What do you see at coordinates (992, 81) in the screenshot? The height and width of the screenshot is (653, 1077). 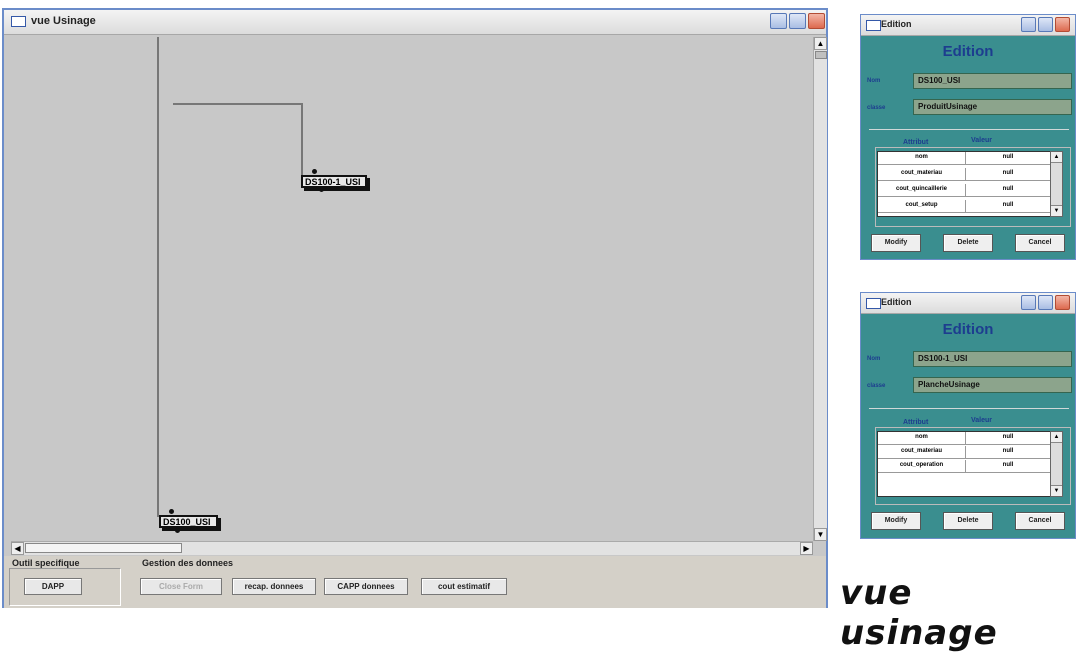 I see `nom-field: DS100_USI` at bounding box center [992, 81].